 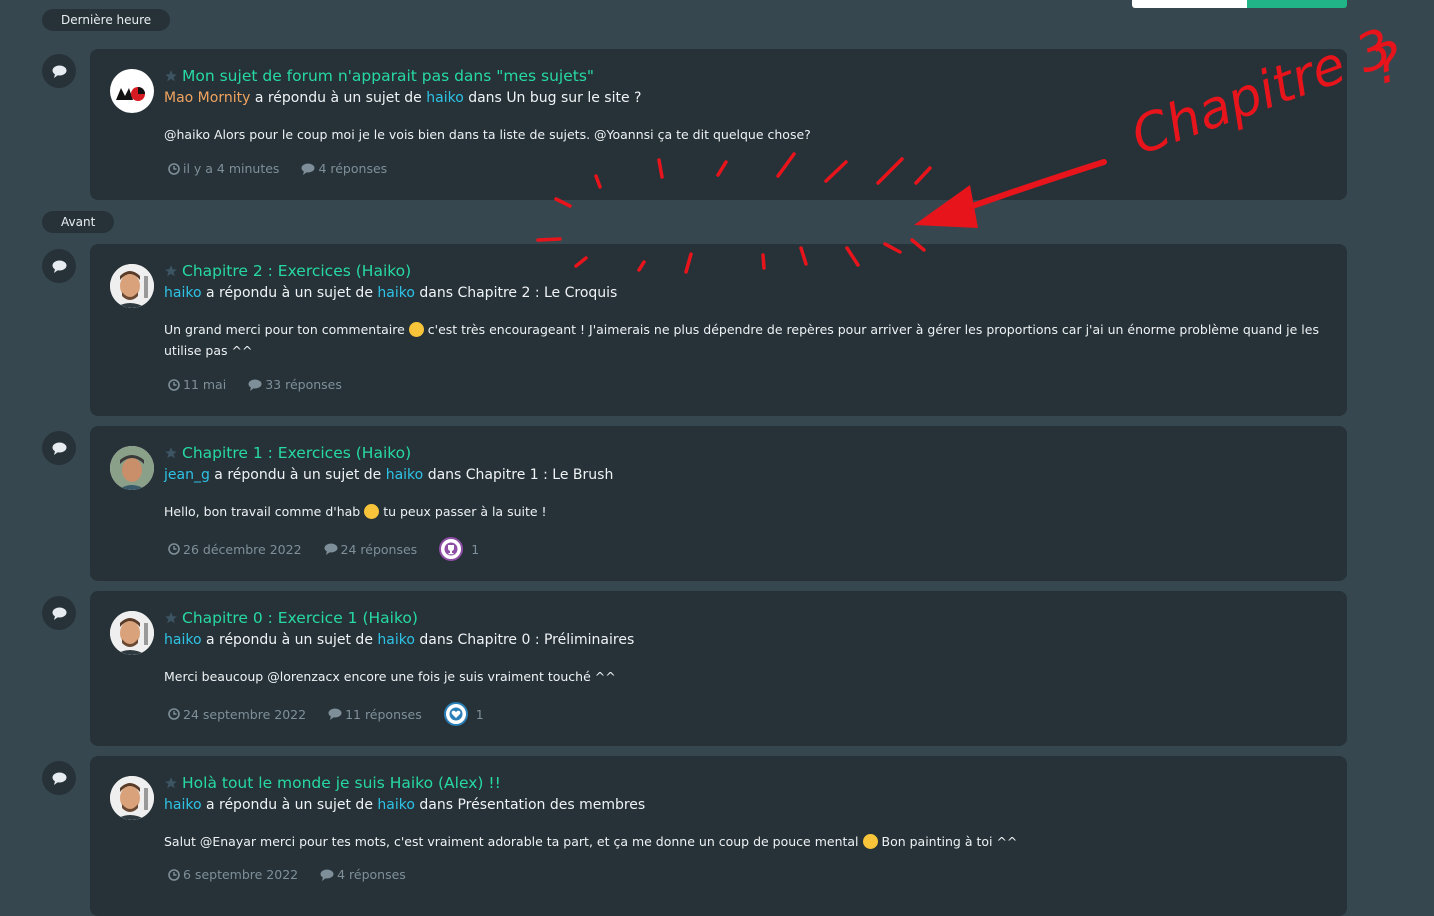 I want to click on topic-title-link: Chapitre 0 : Exercice 1 (Haiko), so click(x=291, y=618).